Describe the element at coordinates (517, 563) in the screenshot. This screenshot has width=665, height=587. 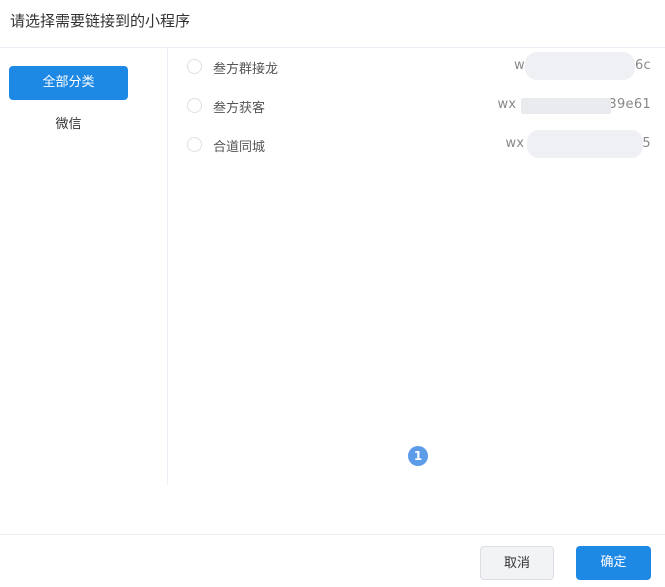
I see `cancel-button: 取消` at that location.